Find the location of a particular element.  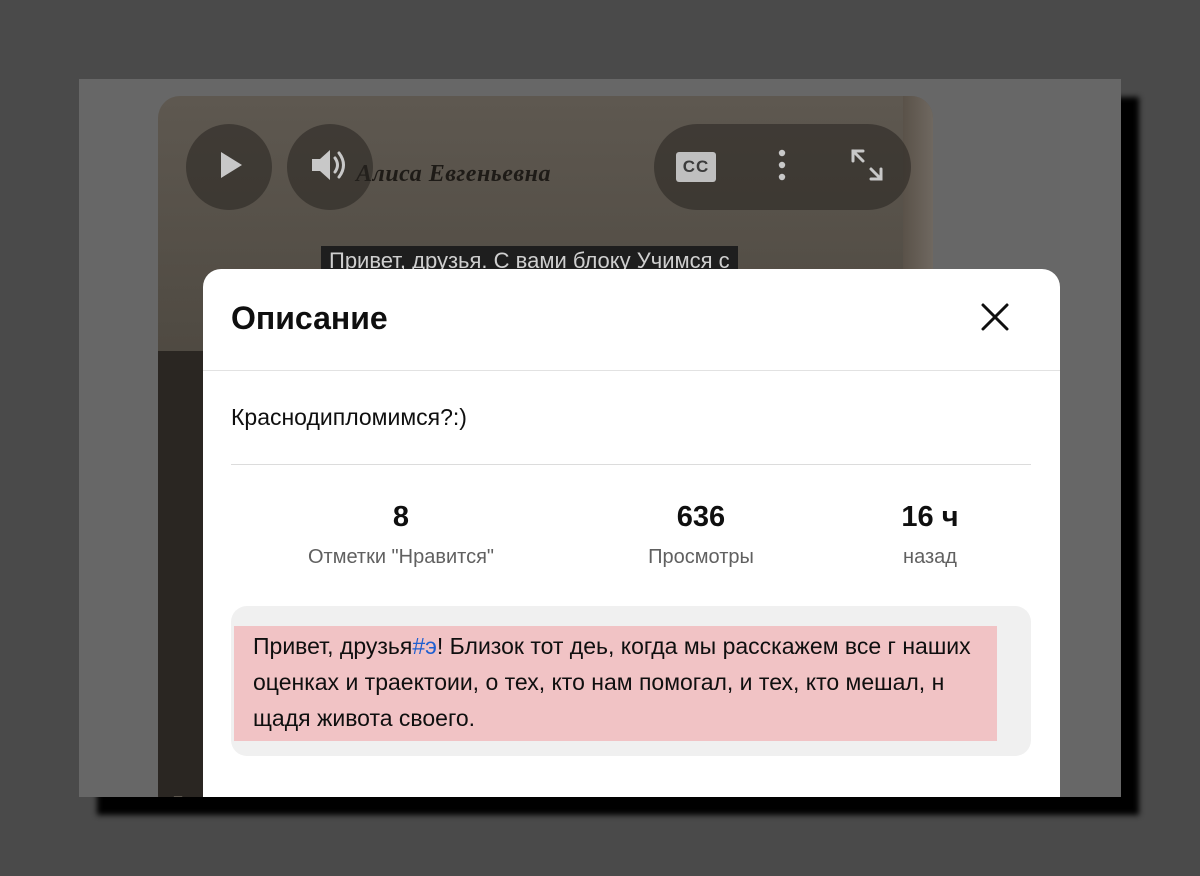

play-icon is located at coordinates (229, 167).